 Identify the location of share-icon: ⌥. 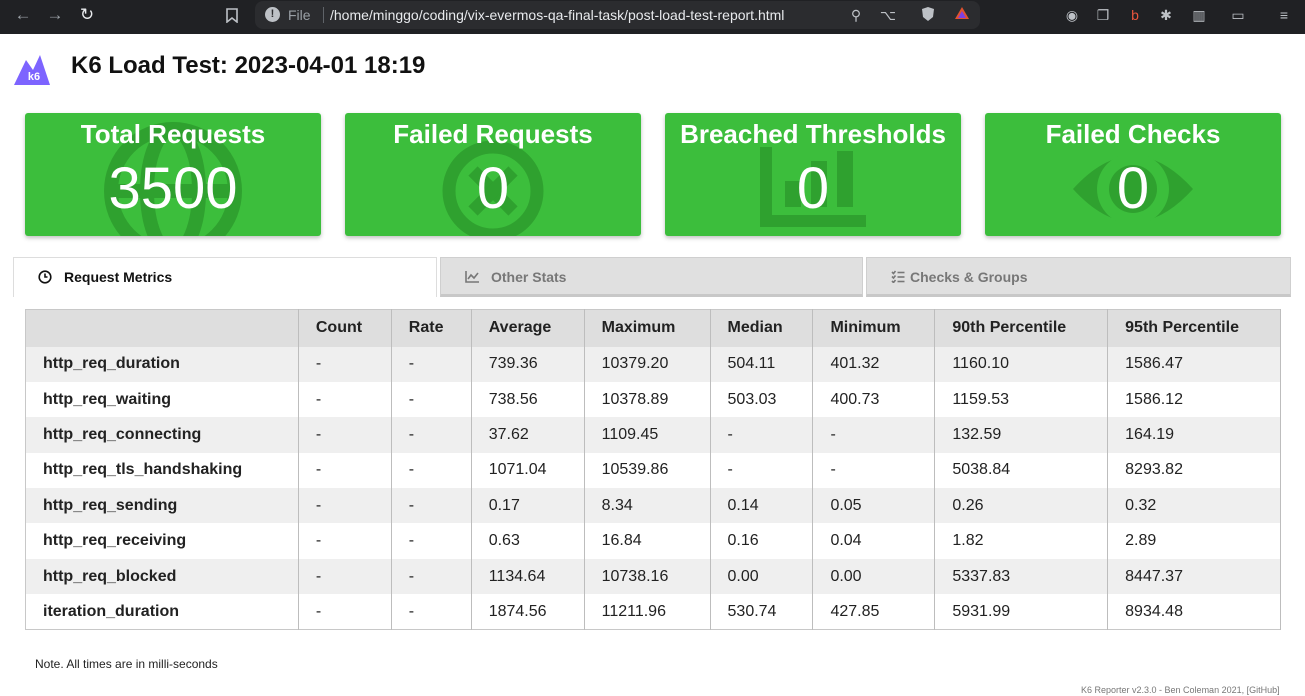
(888, 15).